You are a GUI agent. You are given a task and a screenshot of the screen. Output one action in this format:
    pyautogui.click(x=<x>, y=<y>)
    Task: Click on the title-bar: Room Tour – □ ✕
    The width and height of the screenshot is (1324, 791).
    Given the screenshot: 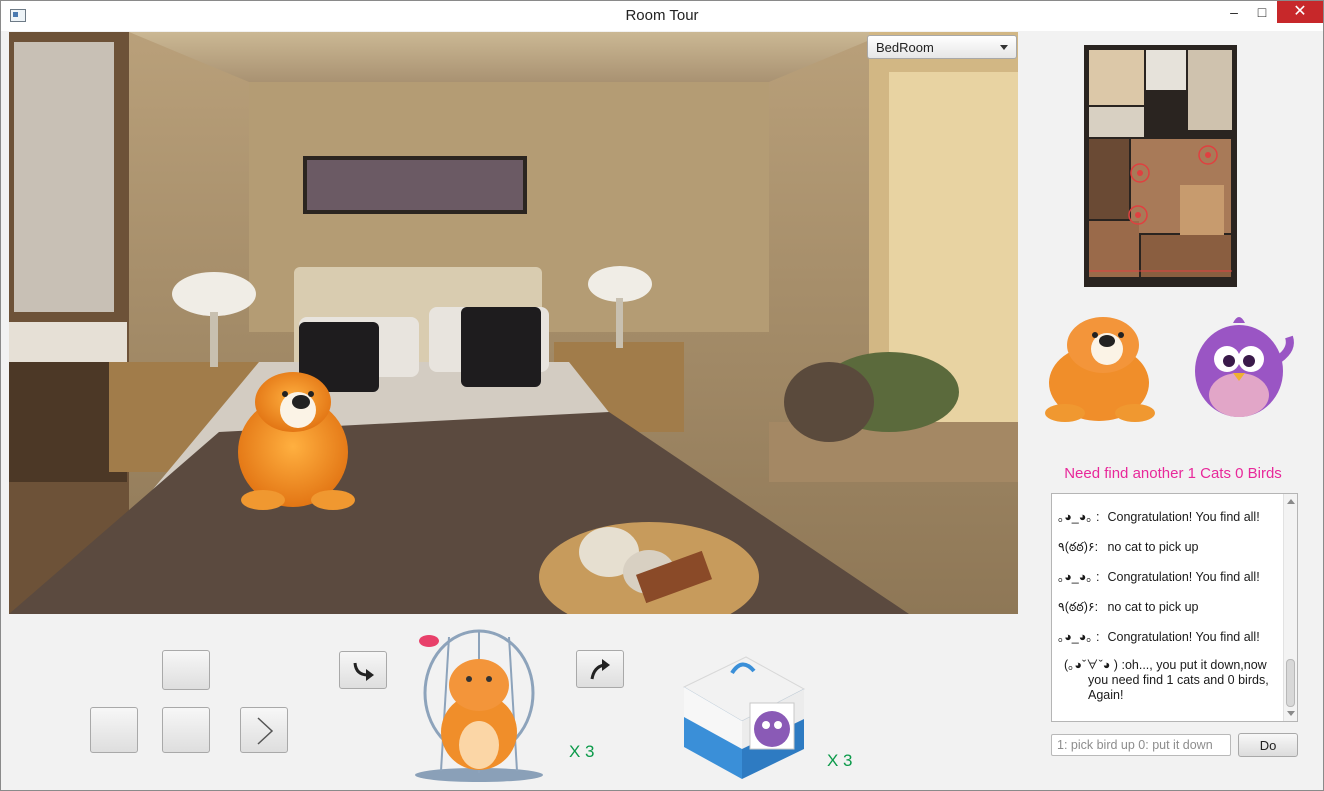 What is the action you would take?
    pyautogui.click(x=662, y=16)
    